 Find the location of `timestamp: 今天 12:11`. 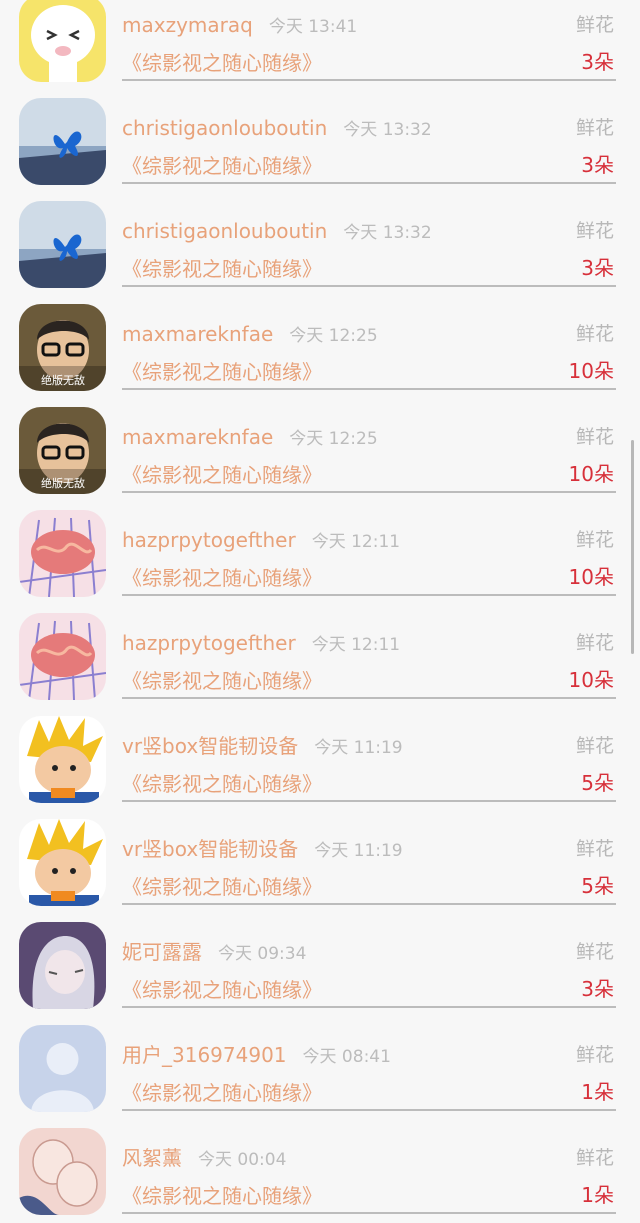

timestamp: 今天 12:11 is located at coordinates (356, 542).